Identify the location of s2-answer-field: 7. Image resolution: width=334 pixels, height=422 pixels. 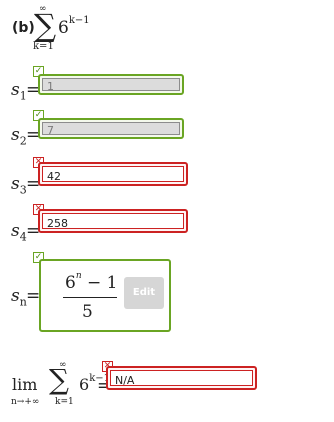
(111, 128).